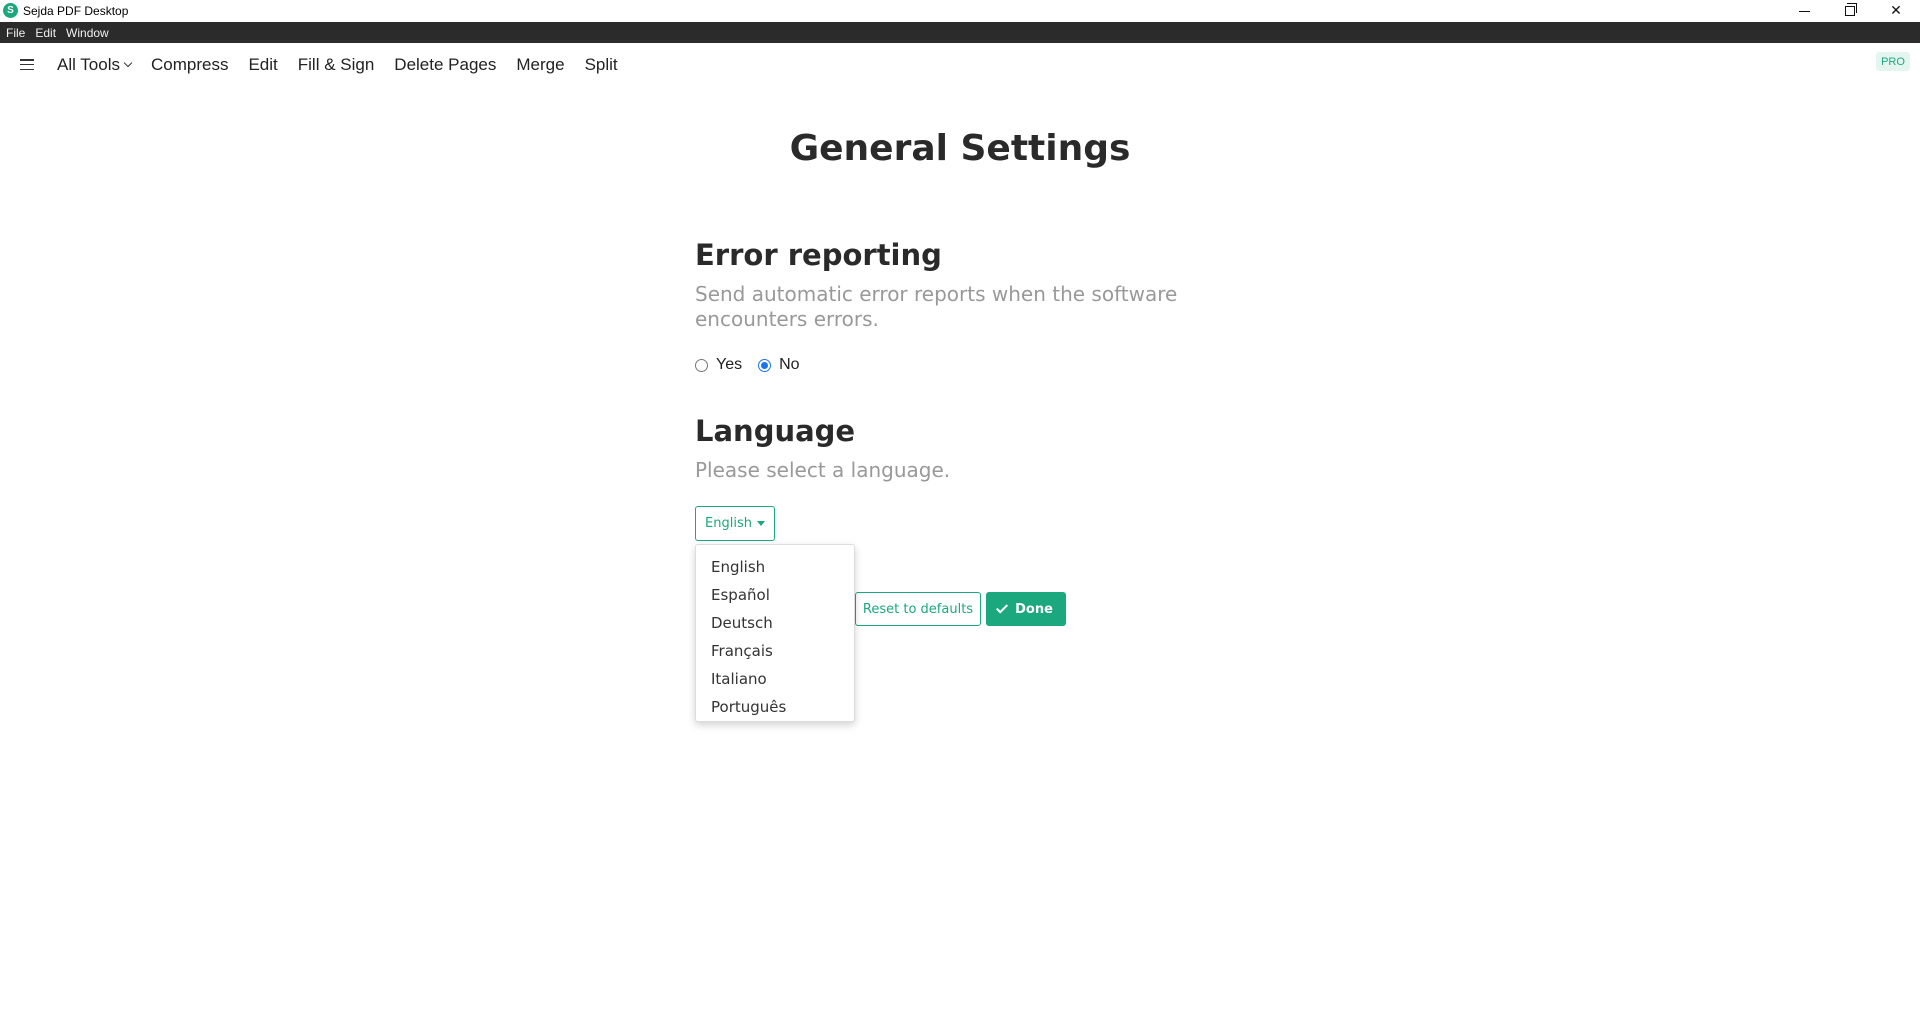 The image size is (1920, 1030). I want to click on reset-to-defaults-button: Reset to defaults, so click(918, 609).